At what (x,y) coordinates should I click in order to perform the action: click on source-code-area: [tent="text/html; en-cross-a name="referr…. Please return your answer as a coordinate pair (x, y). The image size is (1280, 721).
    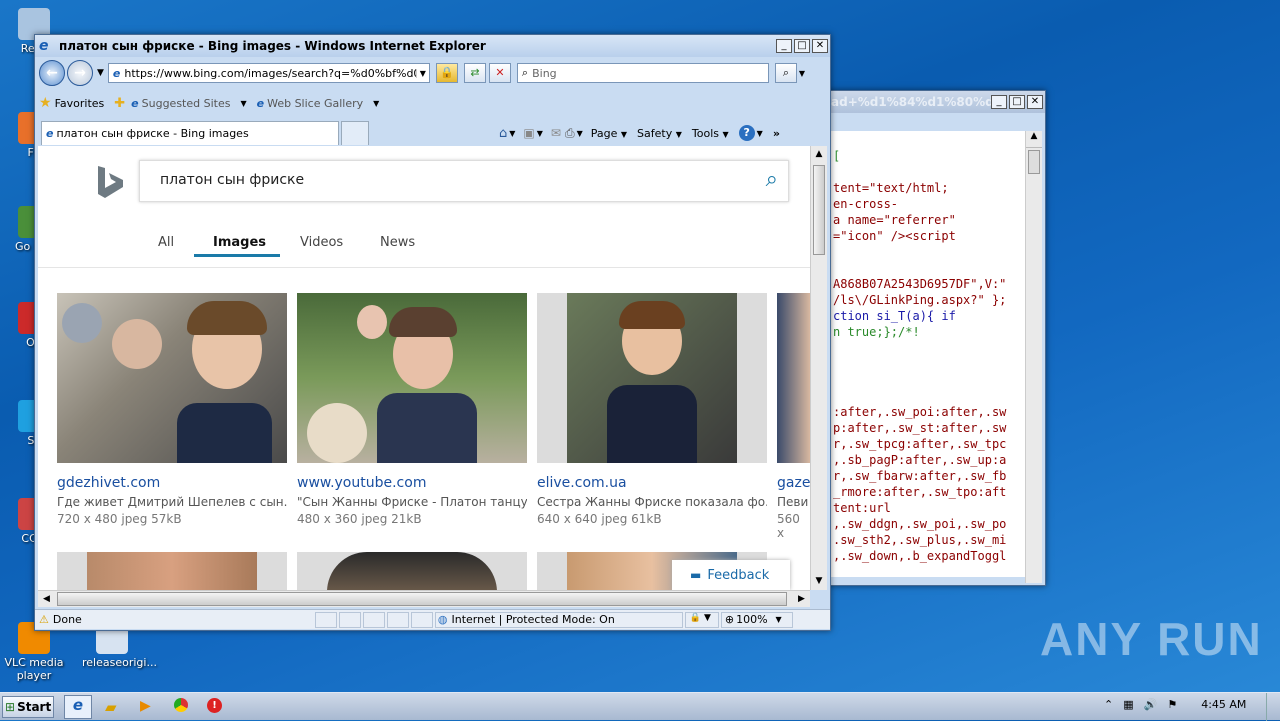
    Looking at the image, I should click on (928, 354).